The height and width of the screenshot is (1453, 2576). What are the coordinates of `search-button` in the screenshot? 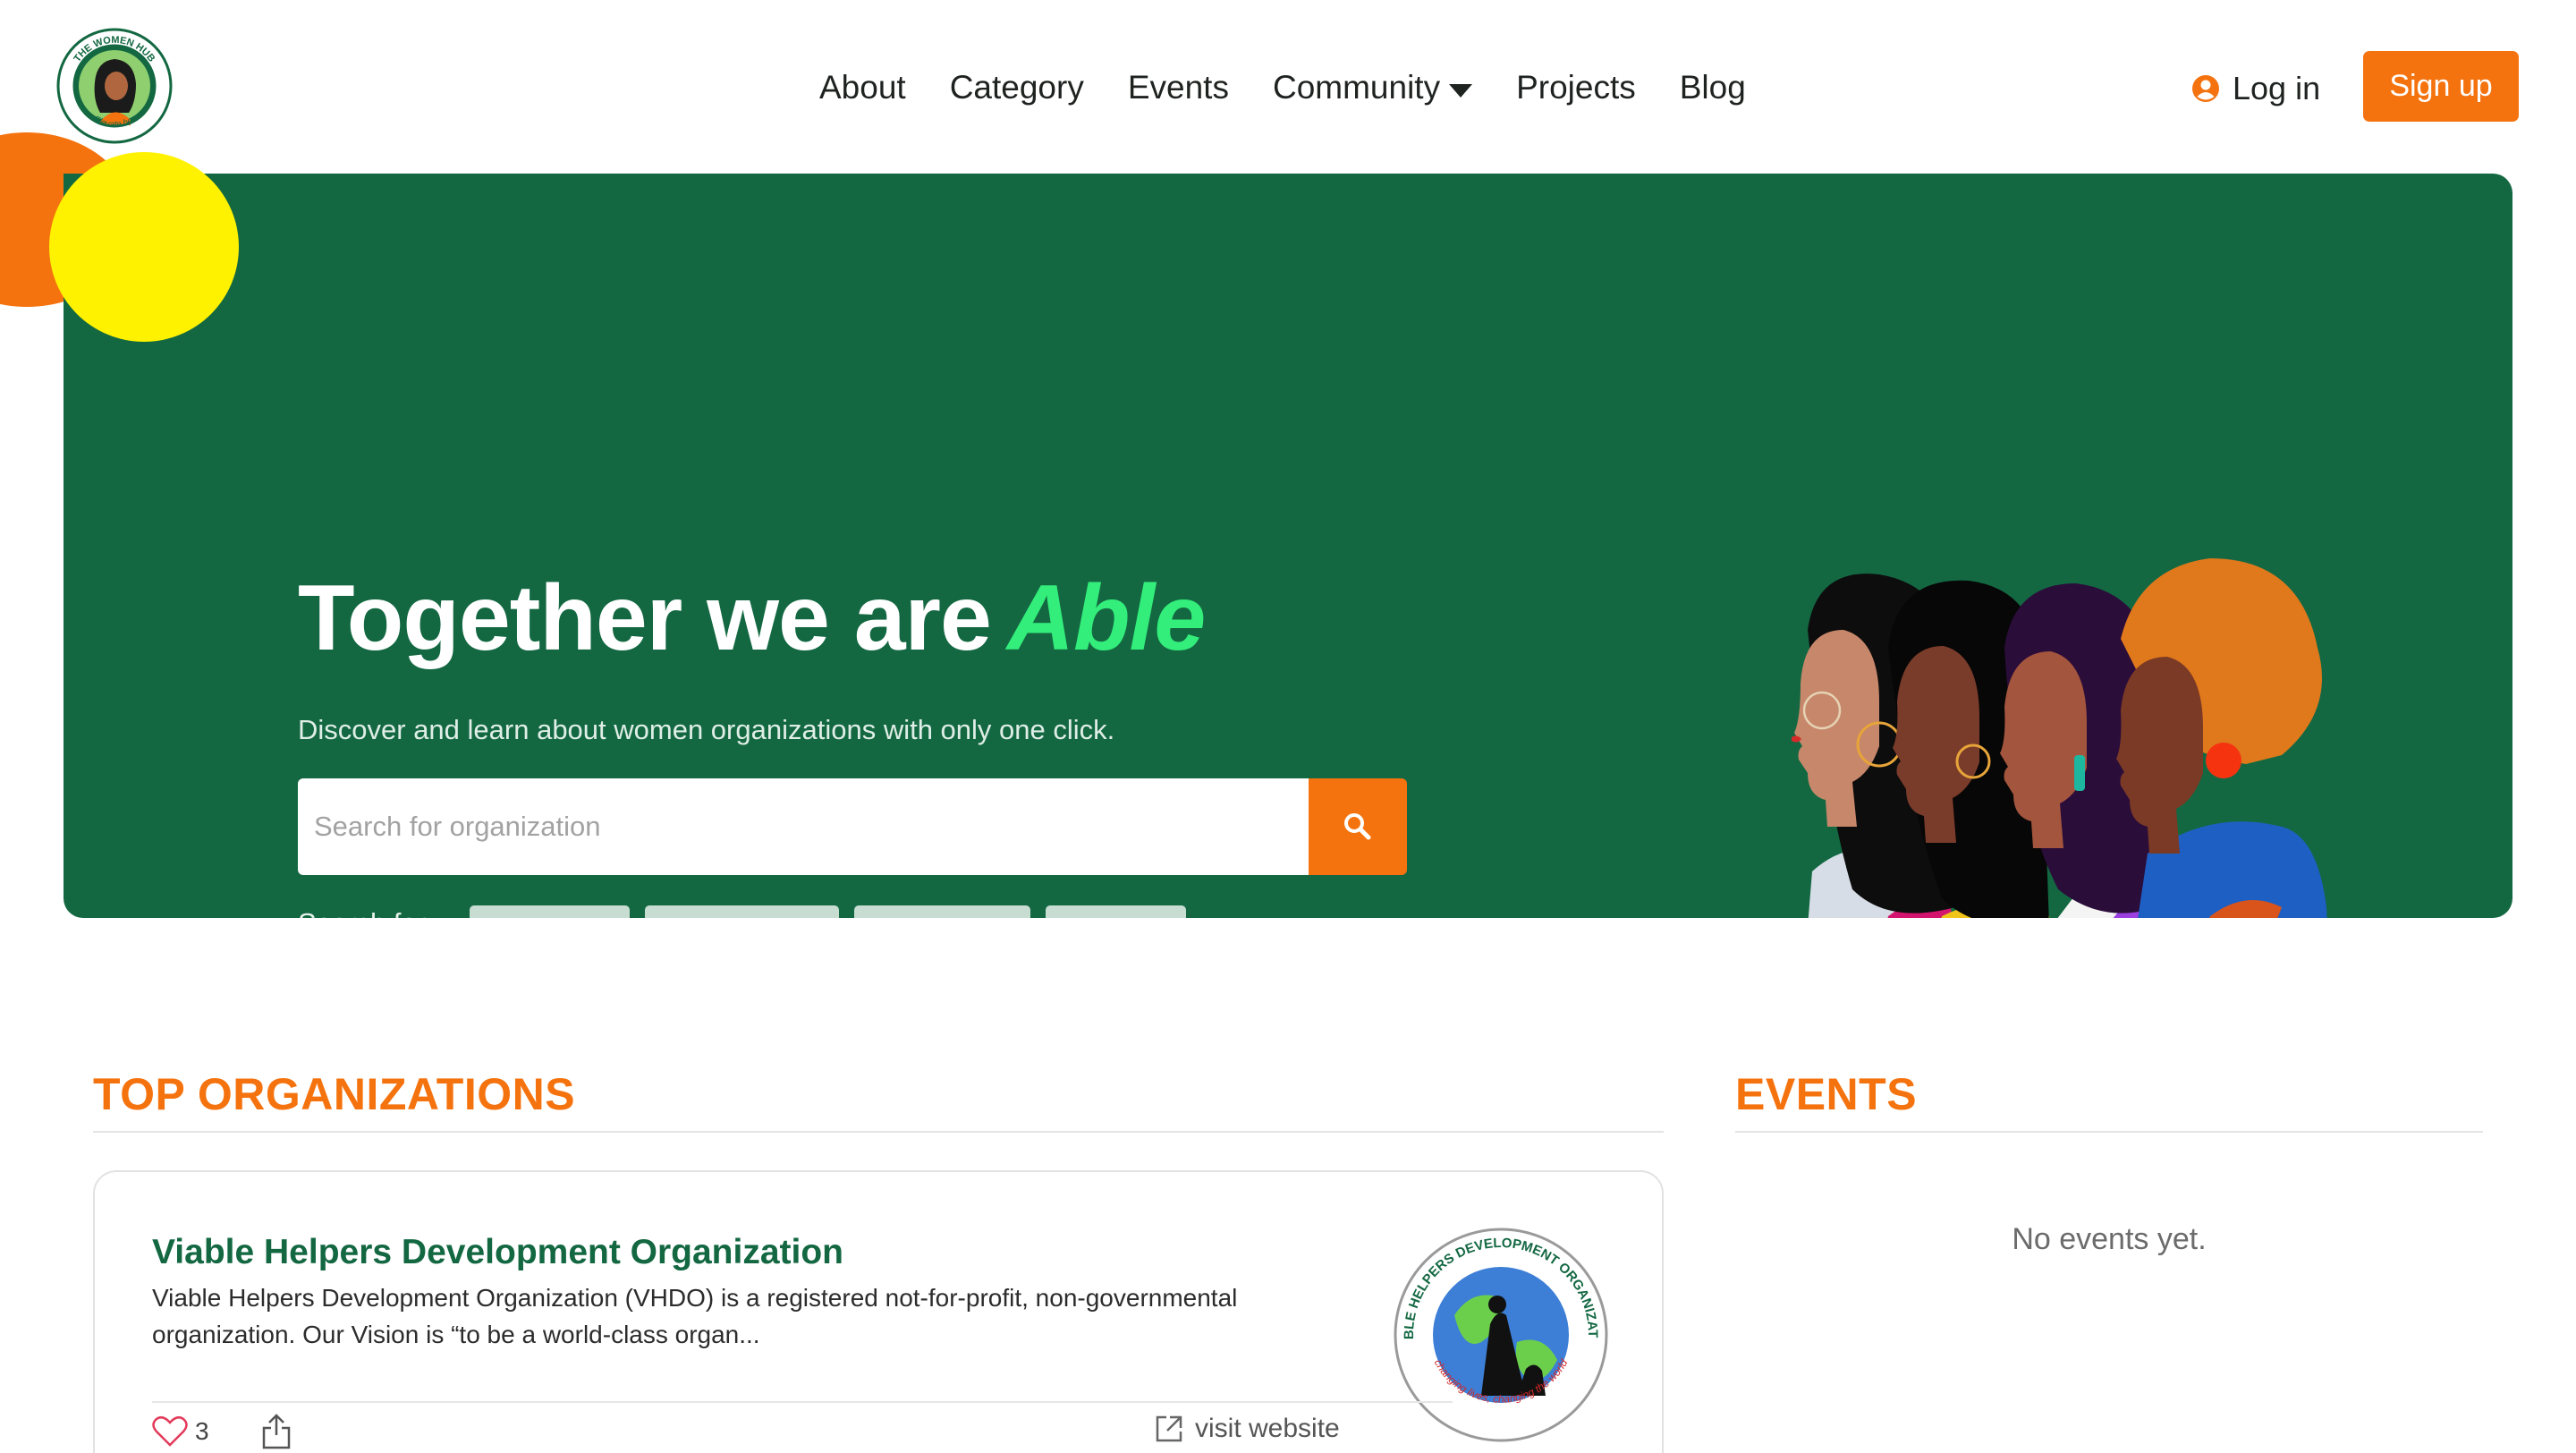 It's located at (1358, 826).